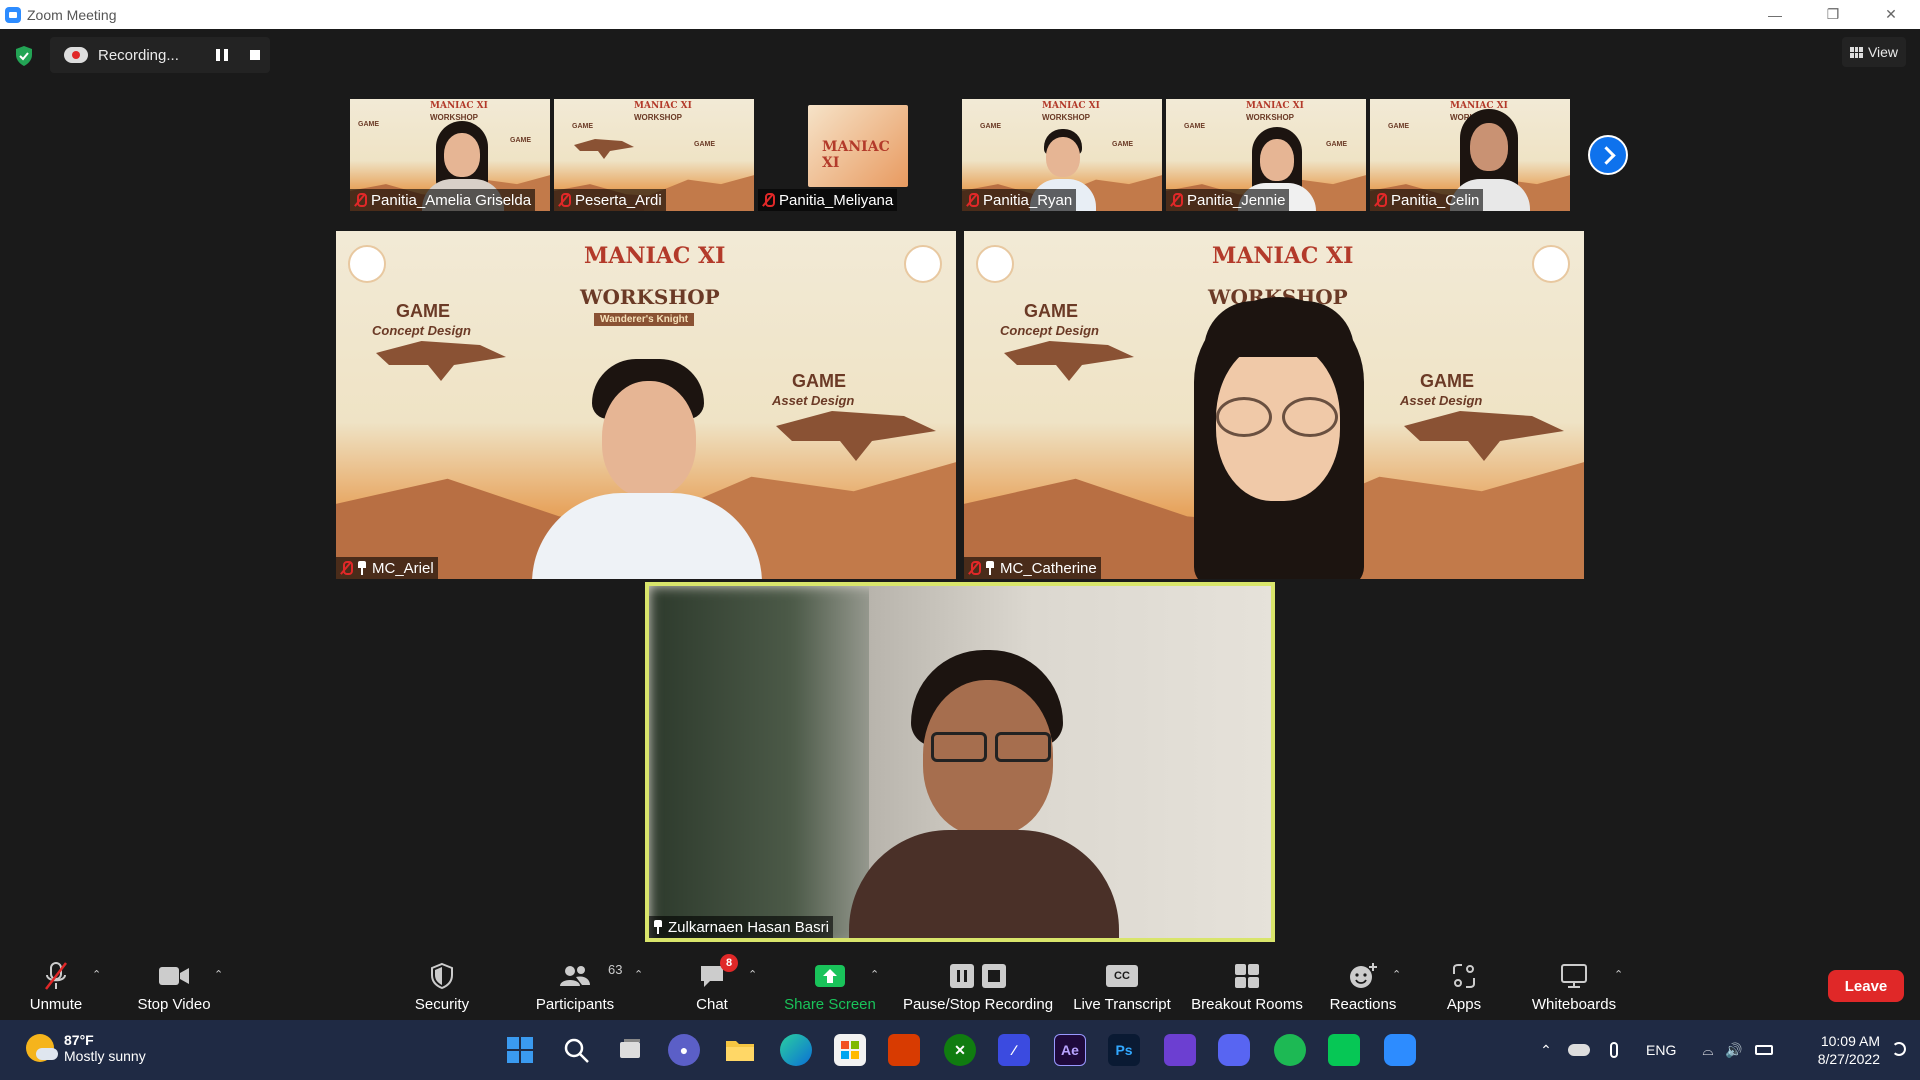 This screenshot has width=1920, height=1080. I want to click on participant-name-tag: Panitia_Amelia Griselda, so click(443, 200).